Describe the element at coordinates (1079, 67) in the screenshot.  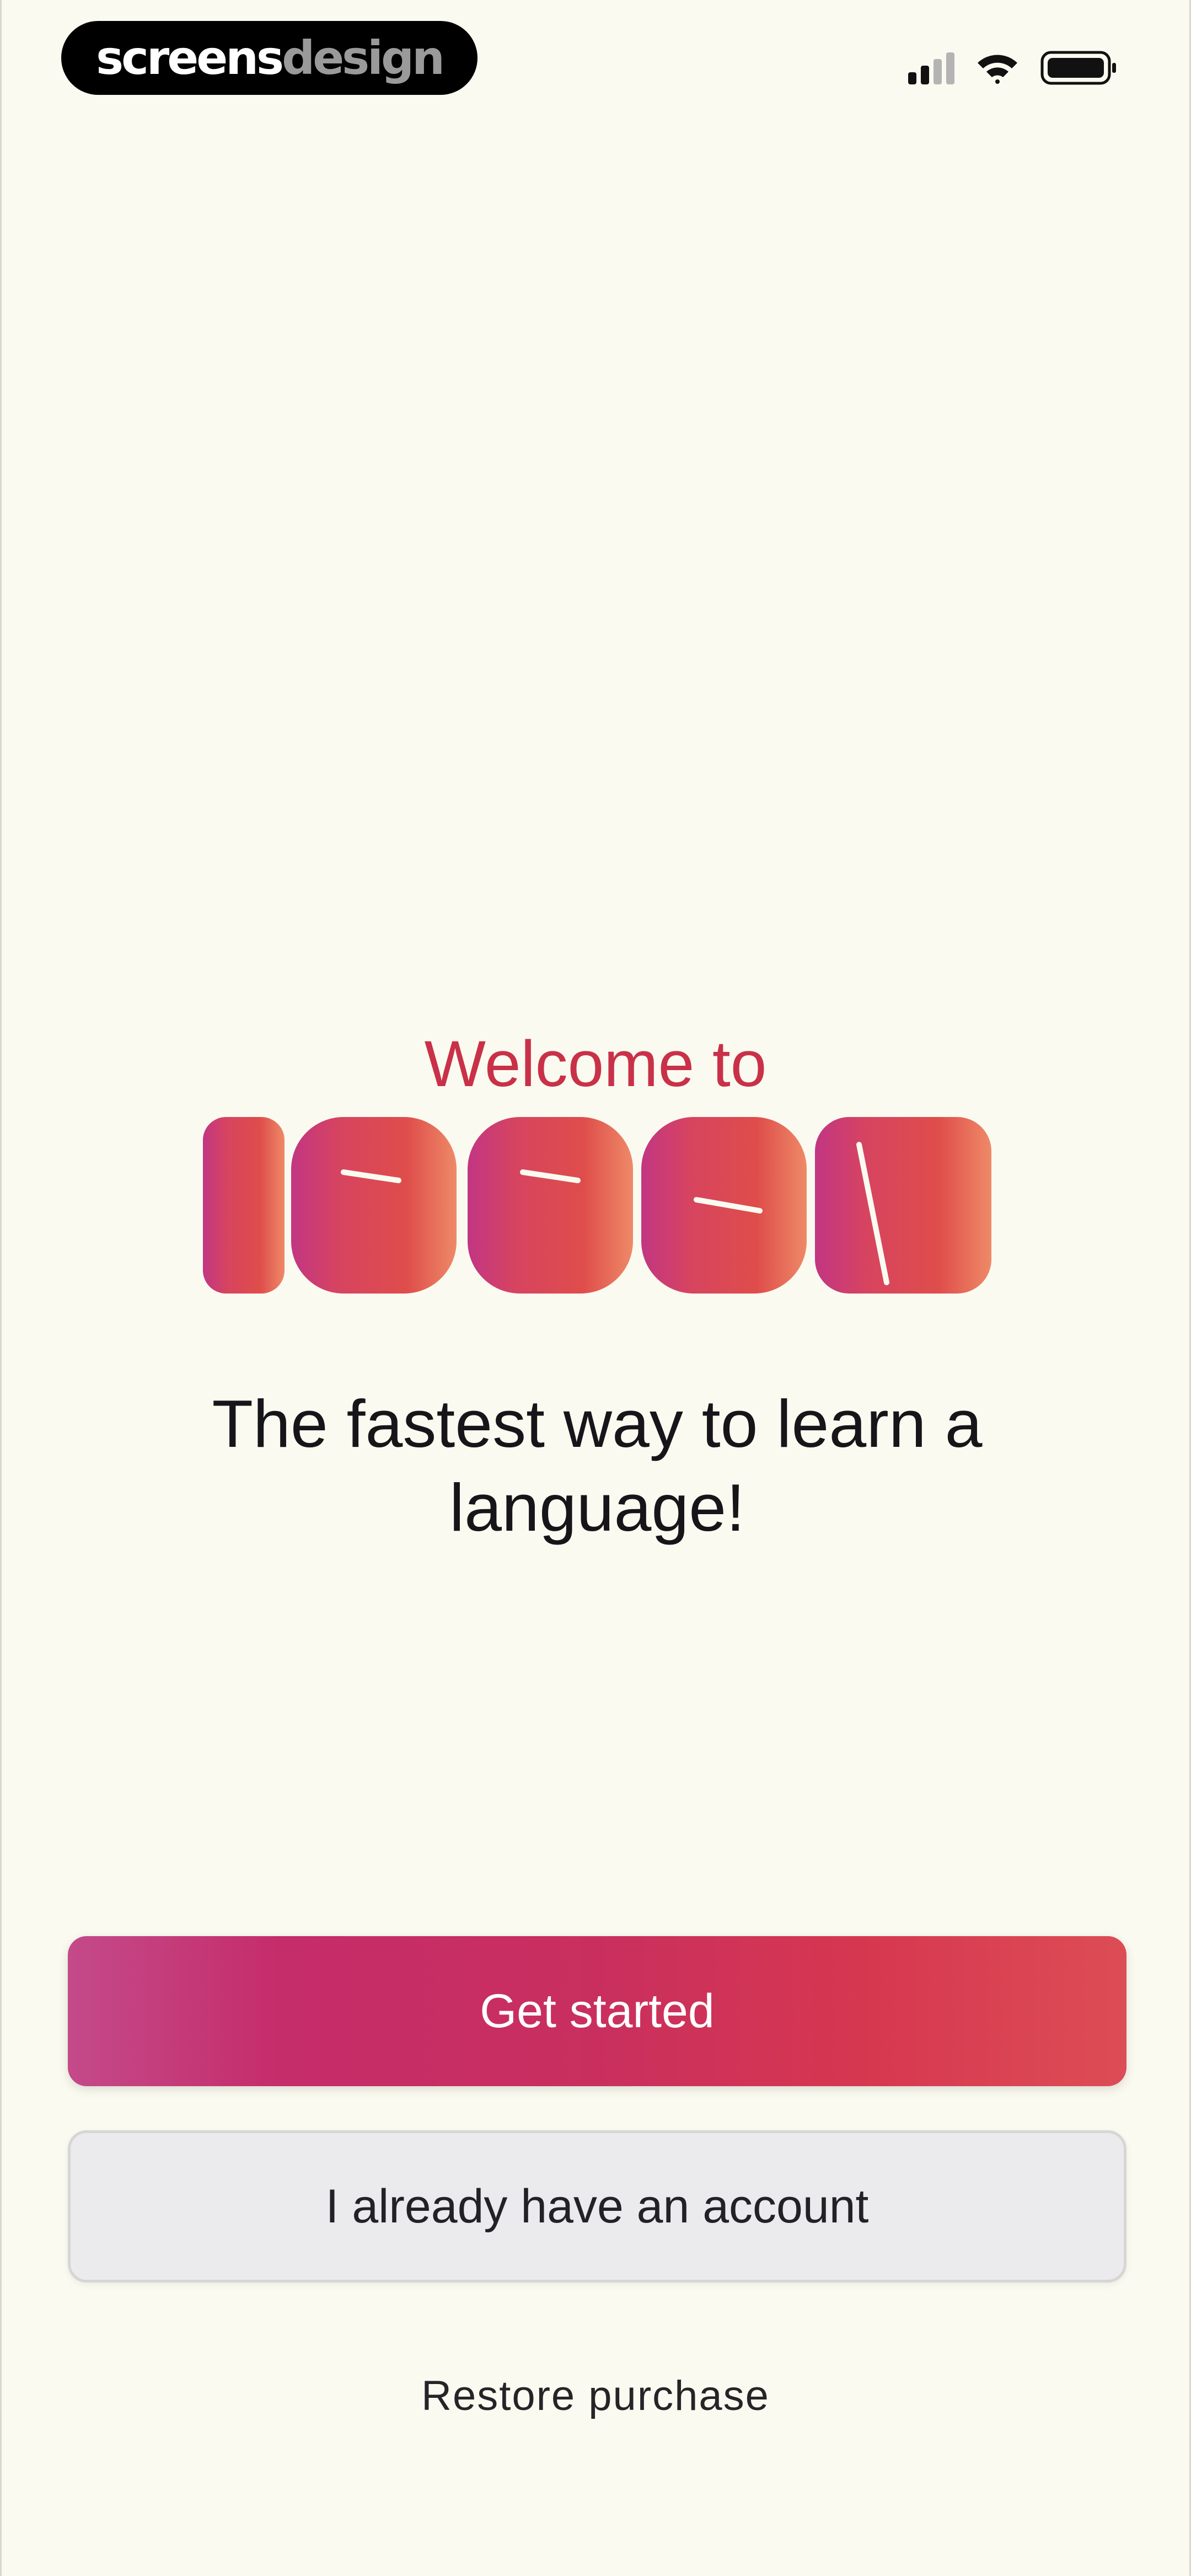
I see `battery-icon` at that location.